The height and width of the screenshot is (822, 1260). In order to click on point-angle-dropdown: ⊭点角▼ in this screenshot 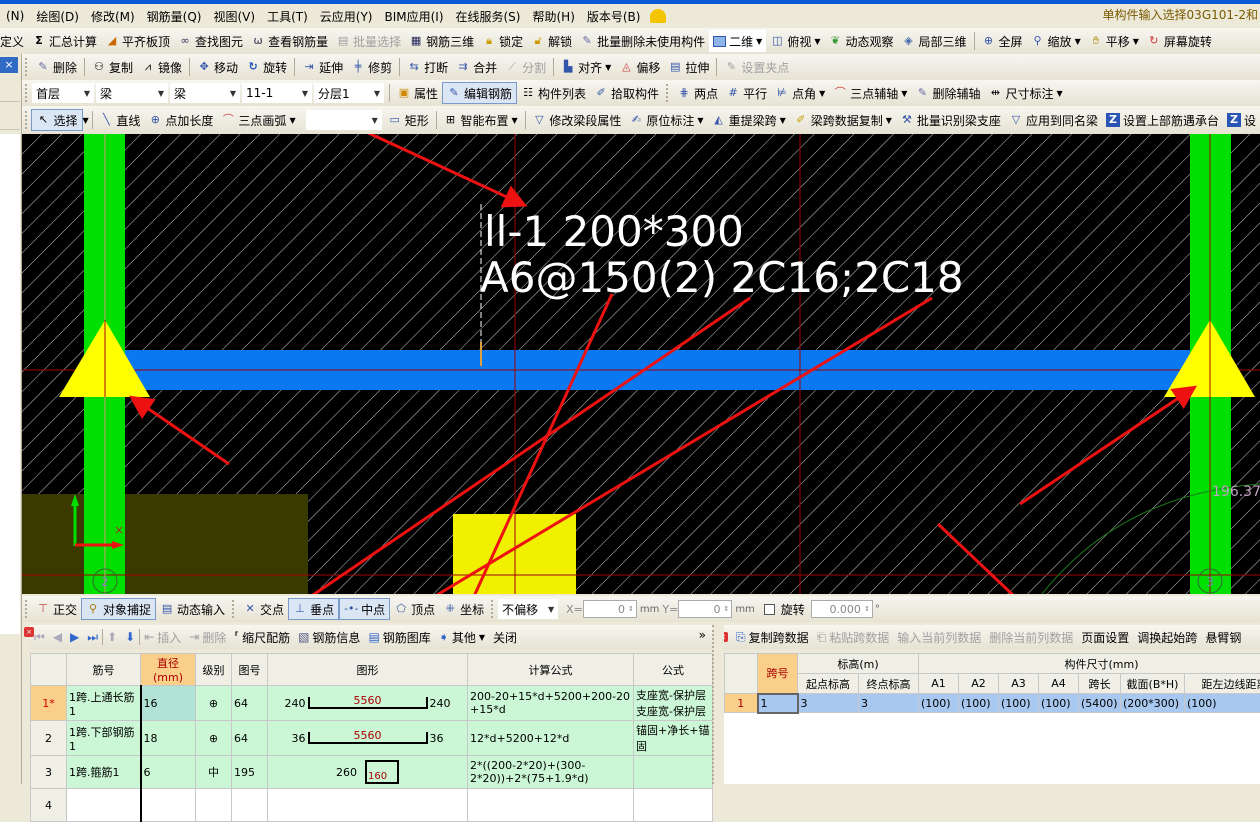, I will do `click(800, 93)`.